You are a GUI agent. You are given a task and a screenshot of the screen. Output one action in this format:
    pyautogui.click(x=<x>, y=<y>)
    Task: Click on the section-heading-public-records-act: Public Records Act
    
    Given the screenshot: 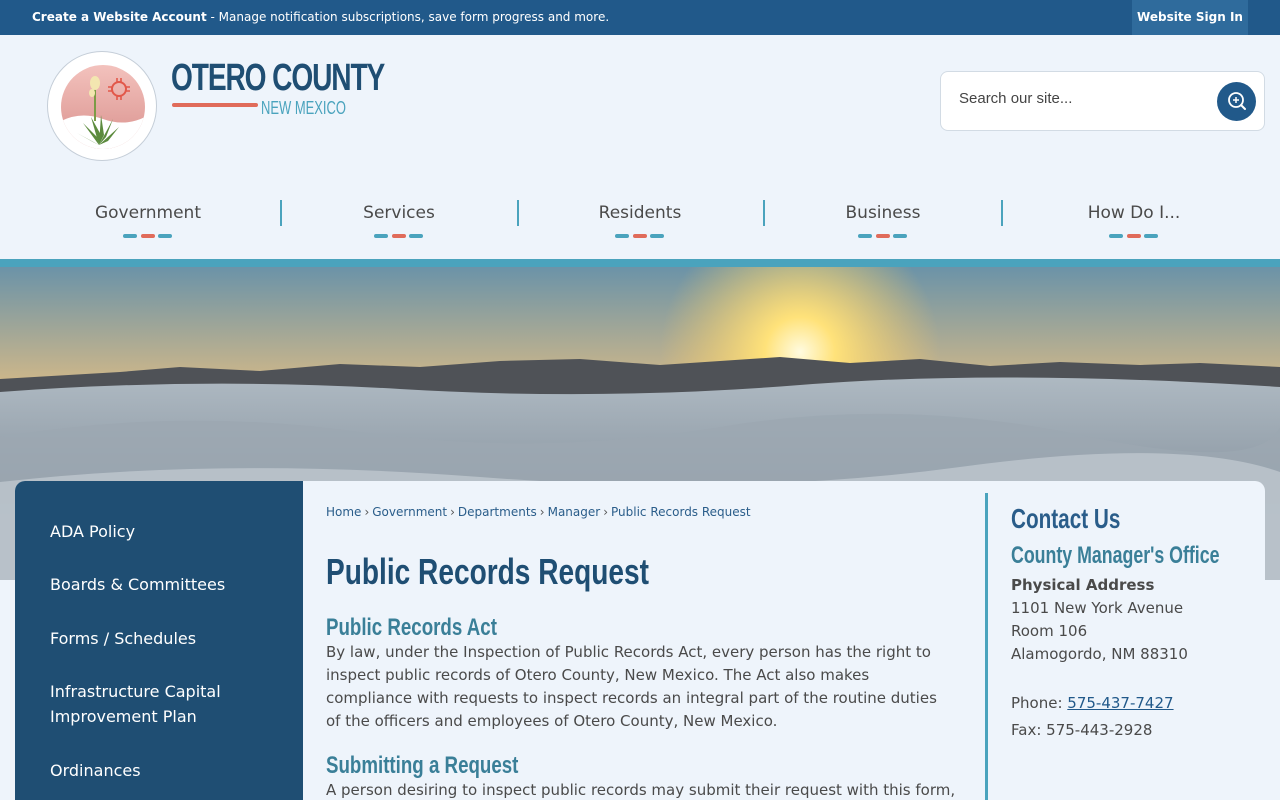 What is the action you would take?
    pyautogui.click(x=411, y=627)
    